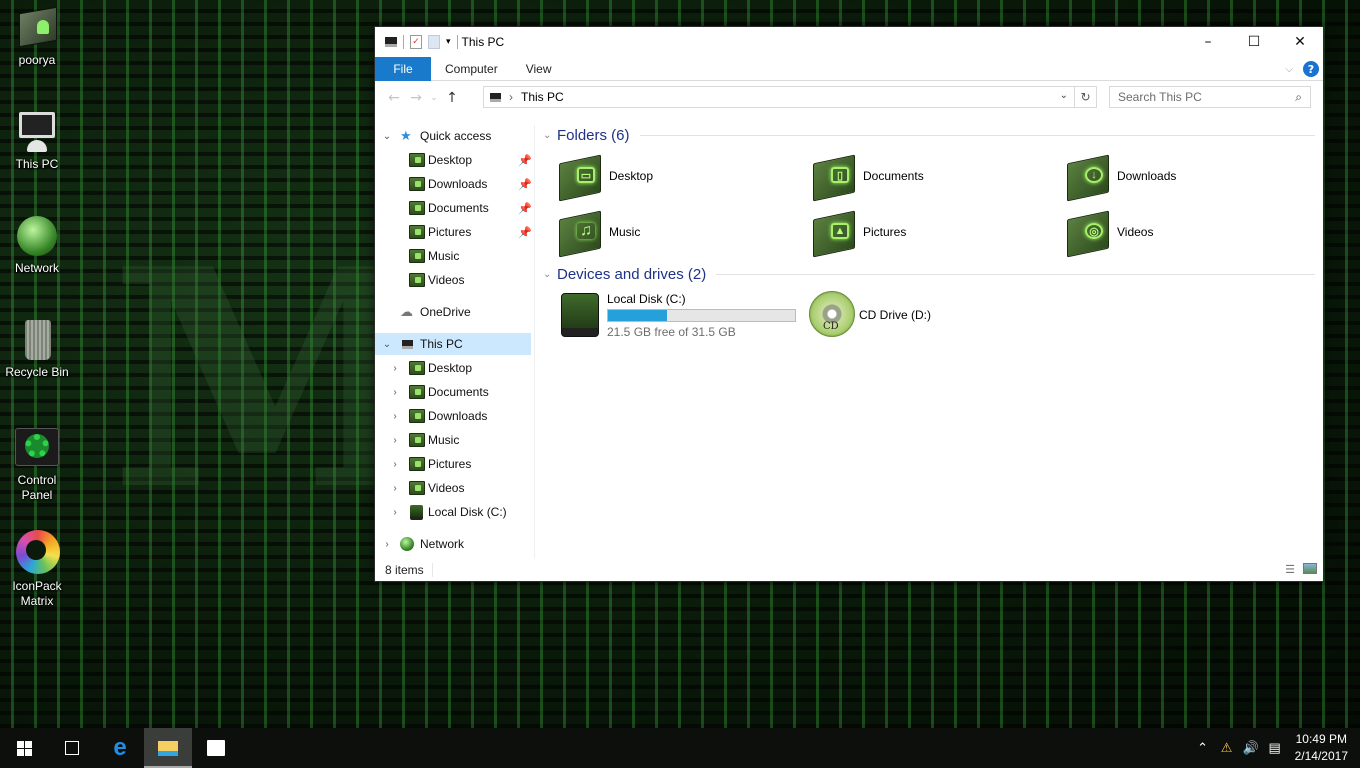 The width and height of the screenshot is (1360, 768). I want to click on folder-tile-documents: ▯ Documents, so click(867, 177).